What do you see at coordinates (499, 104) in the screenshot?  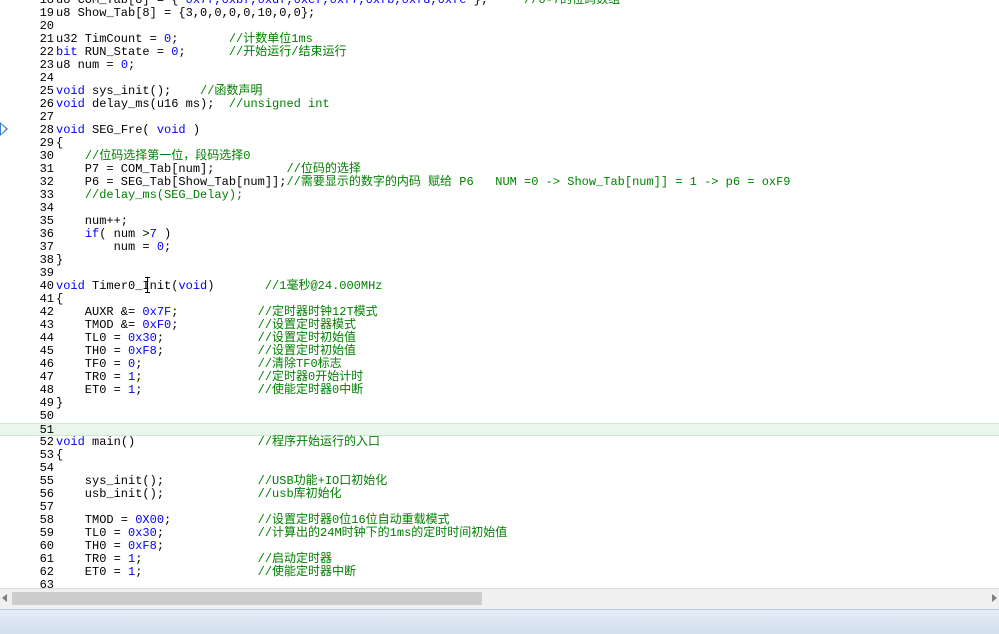 I see `code-line: 26 void delay_ms(u16 ms); //unsigned int` at bounding box center [499, 104].